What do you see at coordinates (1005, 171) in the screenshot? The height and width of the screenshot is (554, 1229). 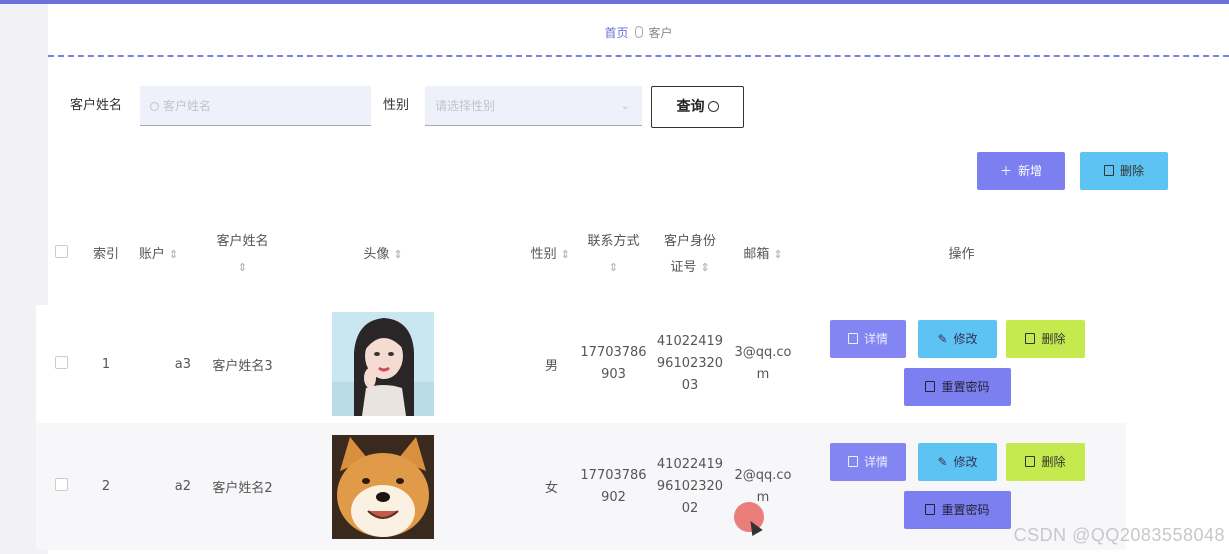 I see `plus-icon: ＋` at bounding box center [1005, 171].